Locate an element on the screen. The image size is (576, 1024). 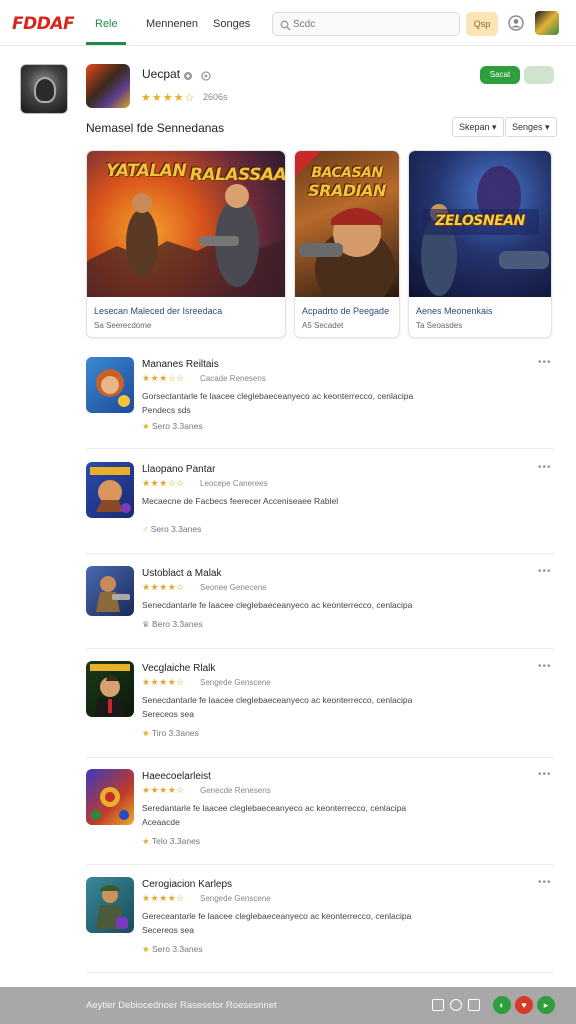
app-meta: ♂ Sero 3.3anes is located at coordinates (171, 529).